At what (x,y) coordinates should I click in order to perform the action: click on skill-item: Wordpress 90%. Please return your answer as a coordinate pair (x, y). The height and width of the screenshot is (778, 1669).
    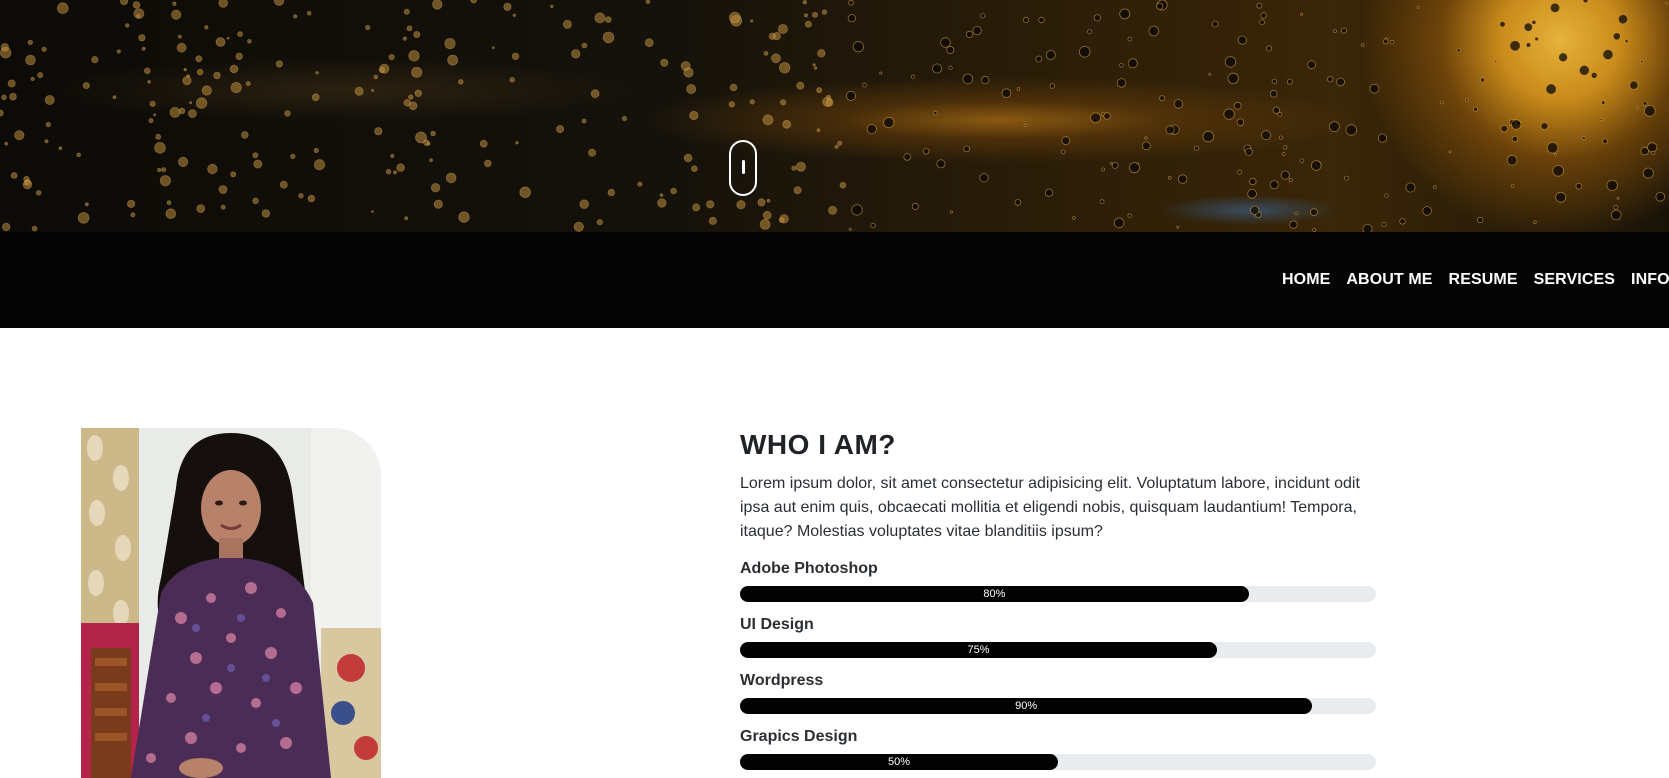
    Looking at the image, I should click on (1060, 692).